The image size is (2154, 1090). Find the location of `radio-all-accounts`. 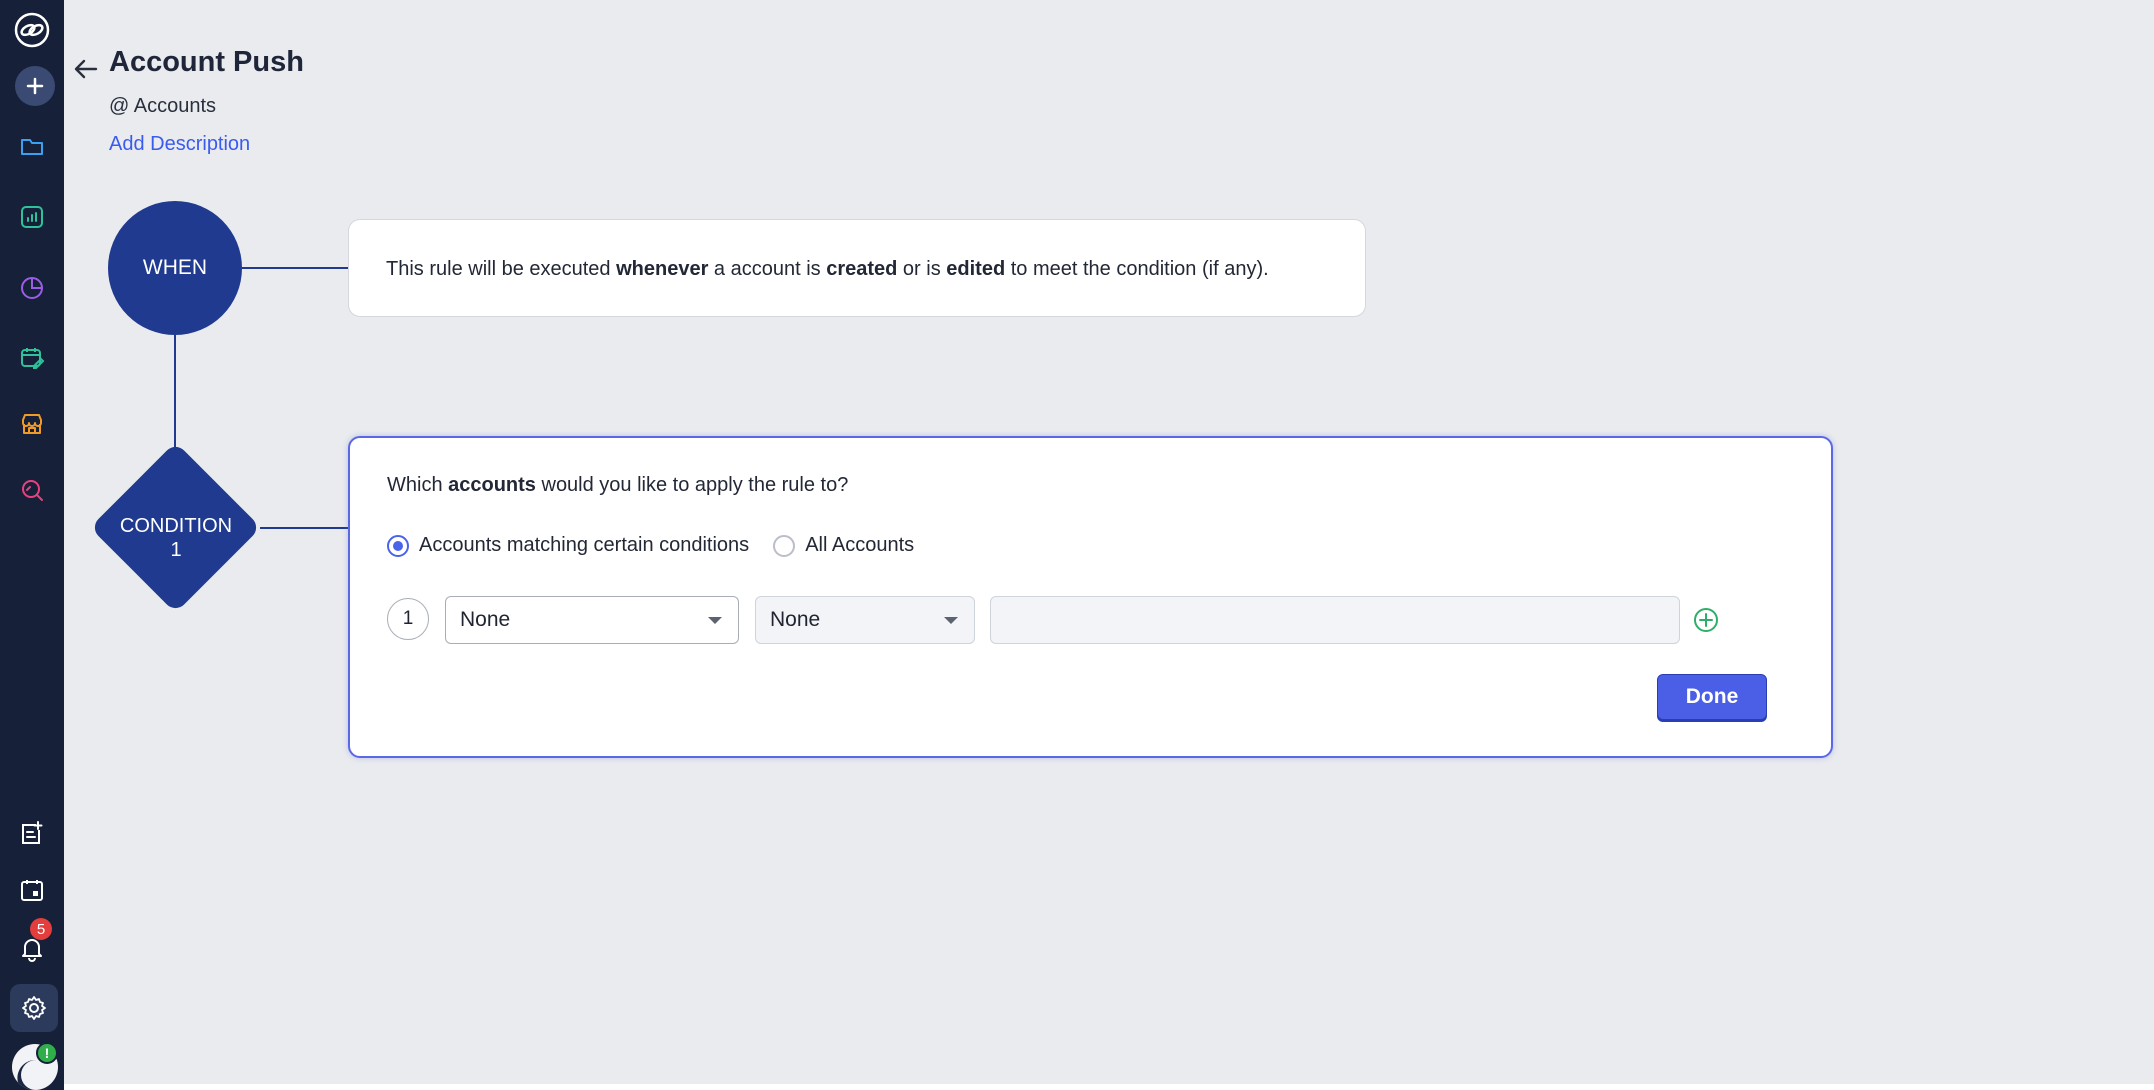

radio-all-accounts is located at coordinates (784, 545).